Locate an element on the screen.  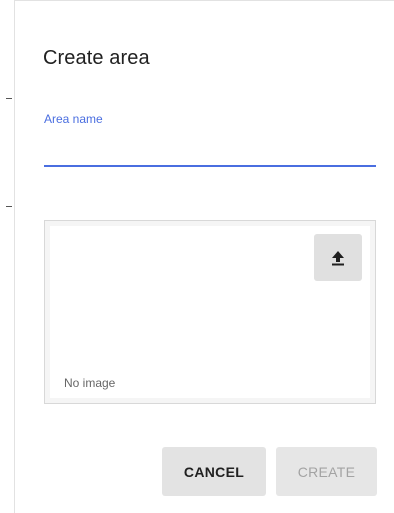
cancel-button: CANCEL is located at coordinates (214, 471).